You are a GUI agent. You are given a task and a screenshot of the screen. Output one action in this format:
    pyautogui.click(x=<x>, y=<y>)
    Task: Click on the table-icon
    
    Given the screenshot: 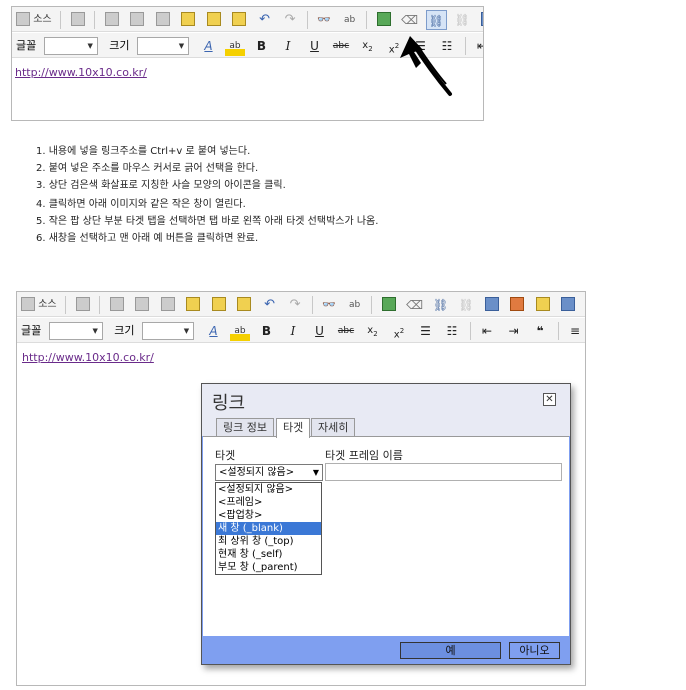 What is the action you would take?
    pyautogui.click(x=568, y=304)
    